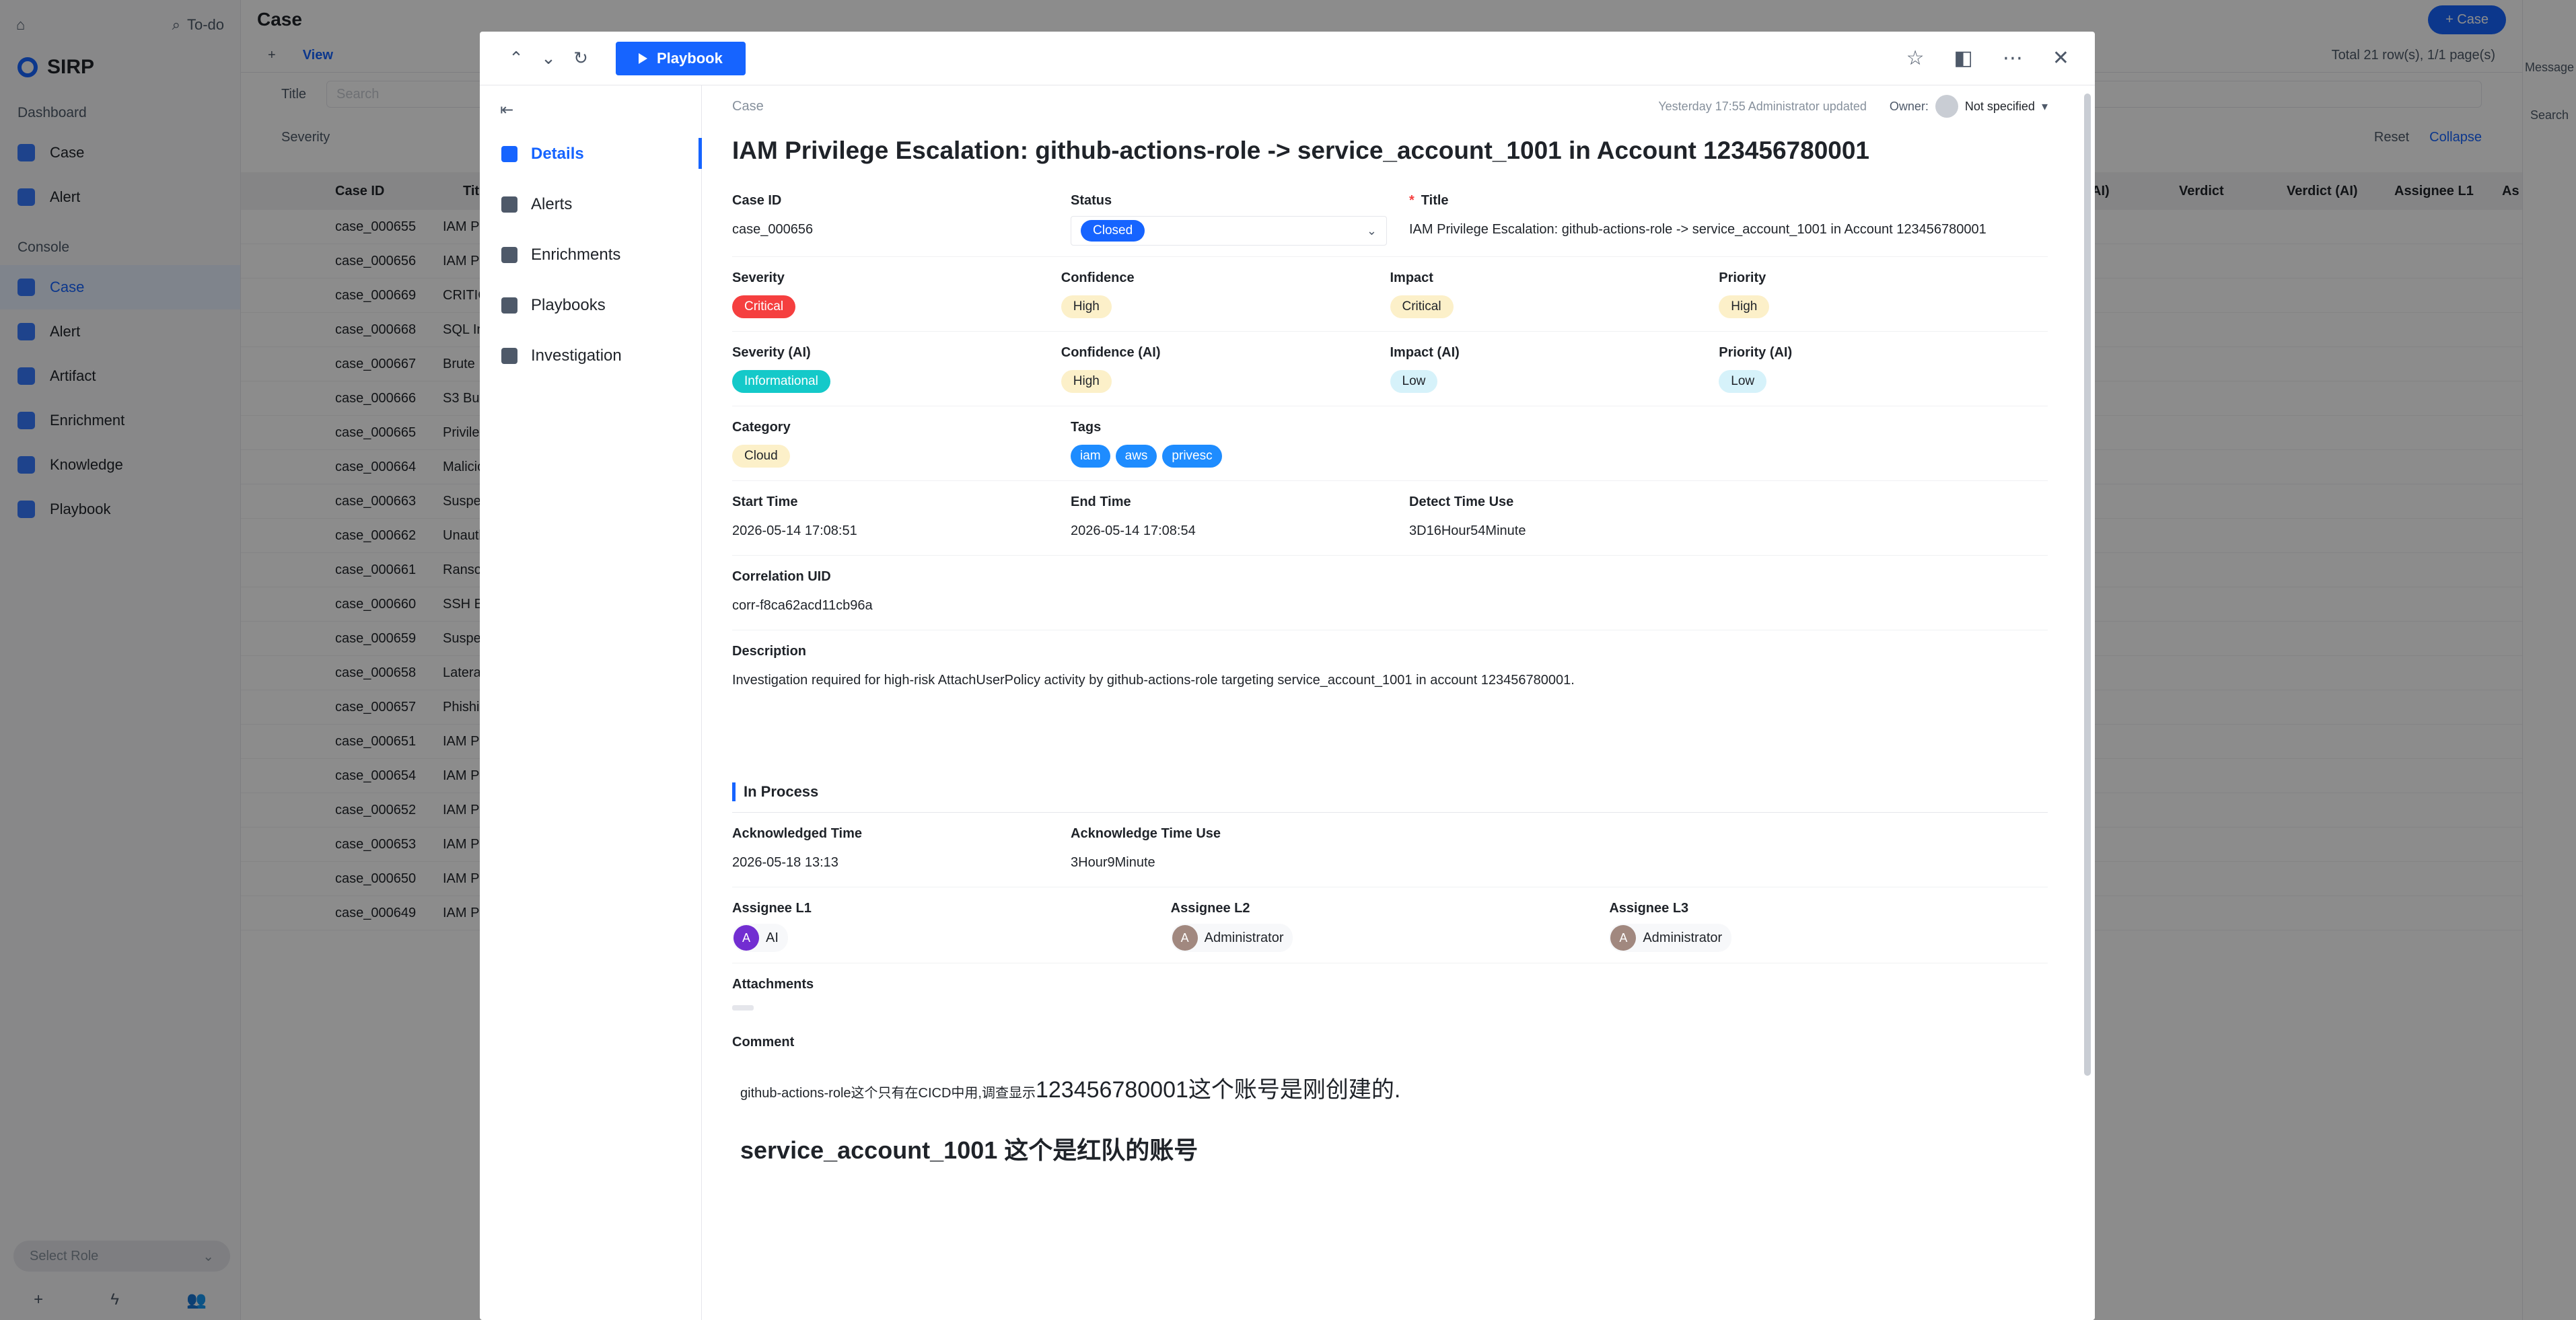 This screenshot has height=1320, width=2576. What do you see at coordinates (748, 106) in the screenshot?
I see `breadcrumb: Case` at bounding box center [748, 106].